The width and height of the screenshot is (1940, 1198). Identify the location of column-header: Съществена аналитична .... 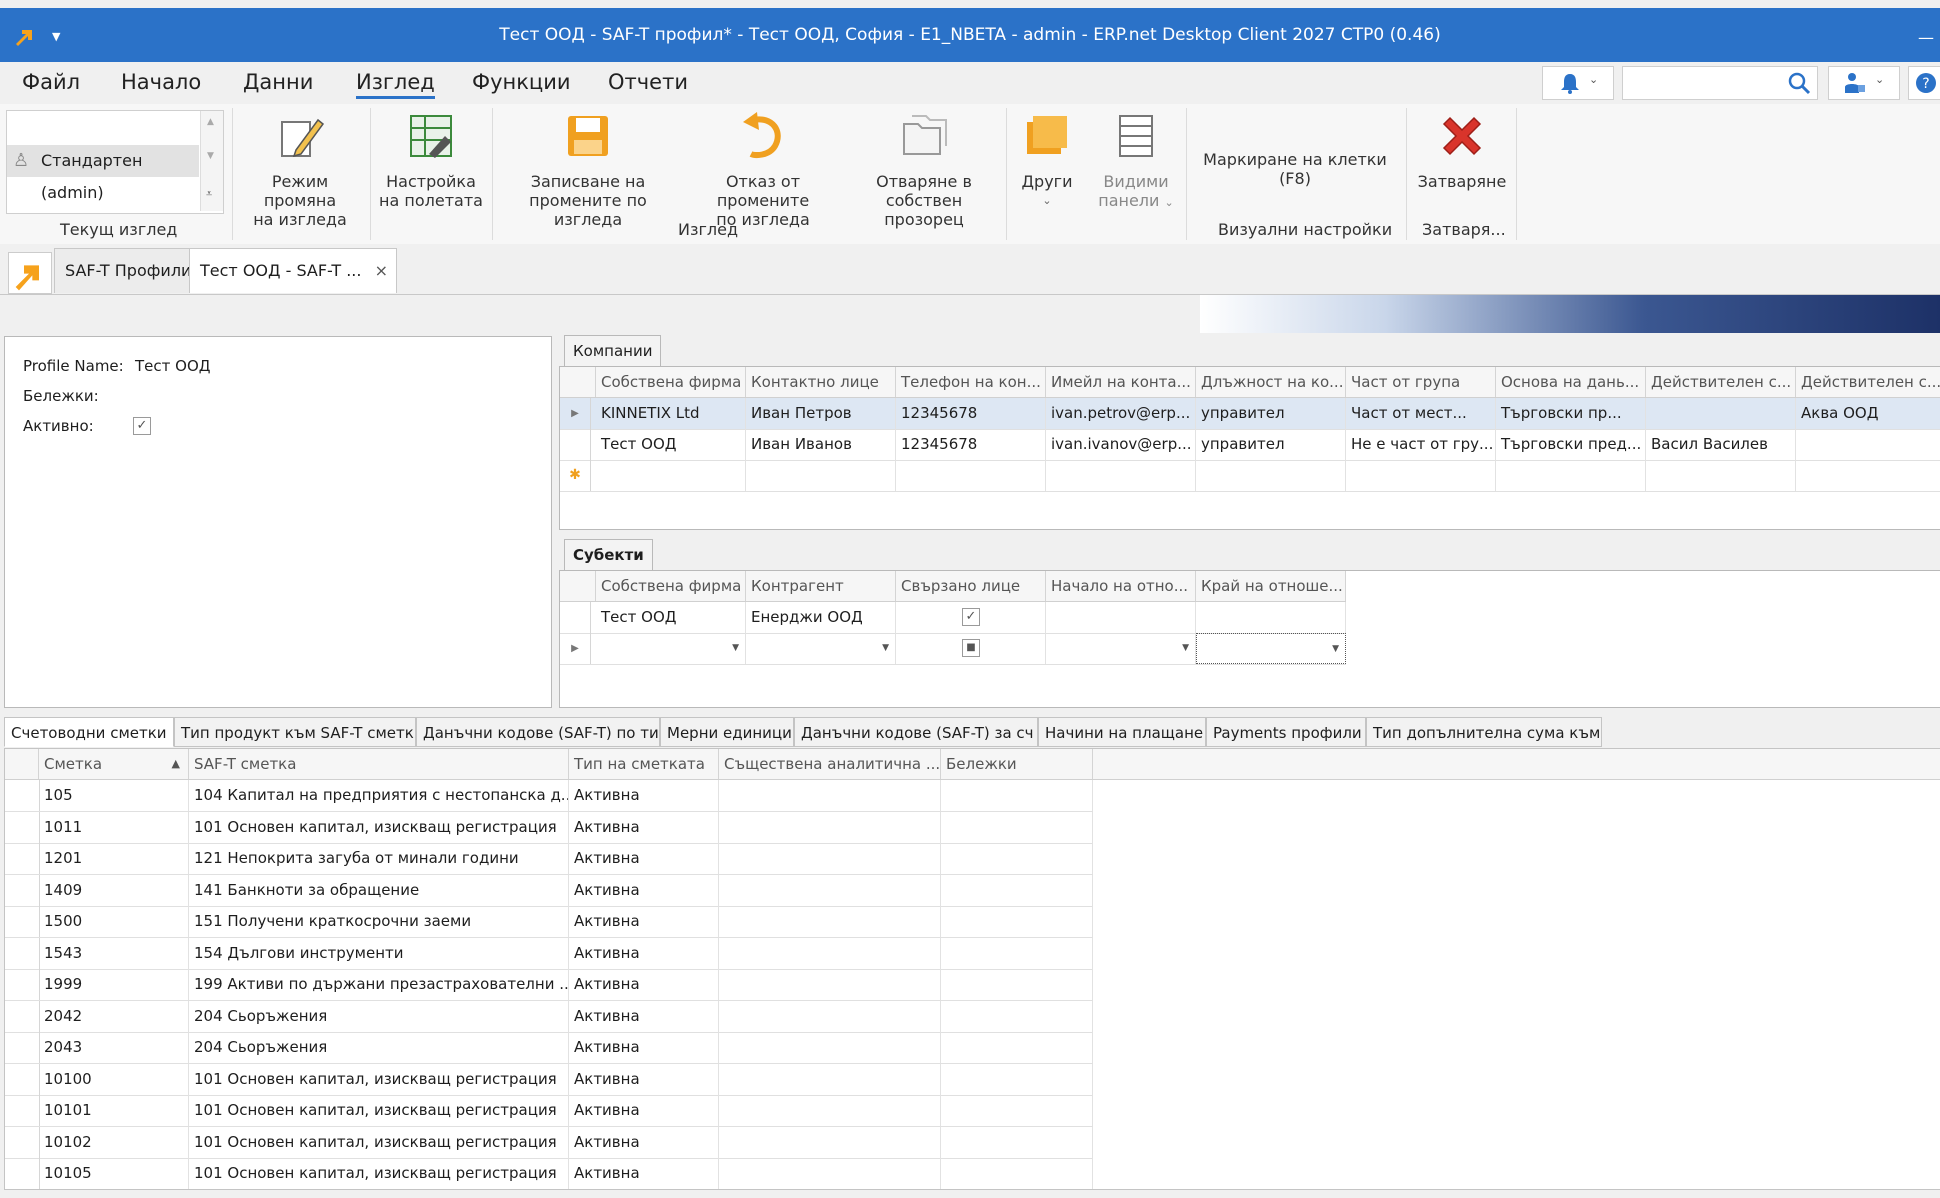
(830, 764).